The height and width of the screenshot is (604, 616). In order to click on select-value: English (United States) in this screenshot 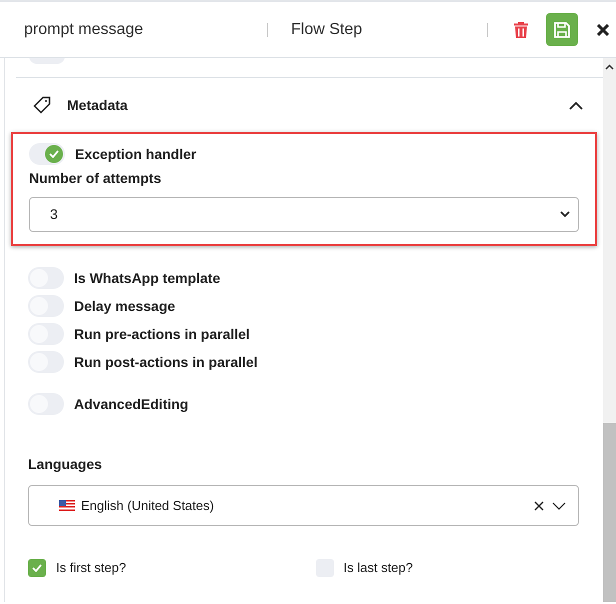, I will do `click(148, 505)`.